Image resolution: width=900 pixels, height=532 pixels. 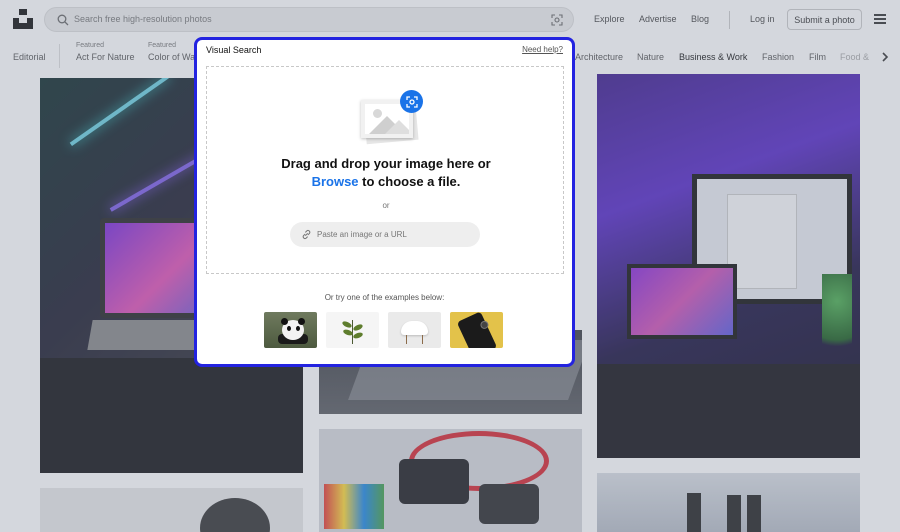 I want to click on example-chair, so click(x=414, y=330).